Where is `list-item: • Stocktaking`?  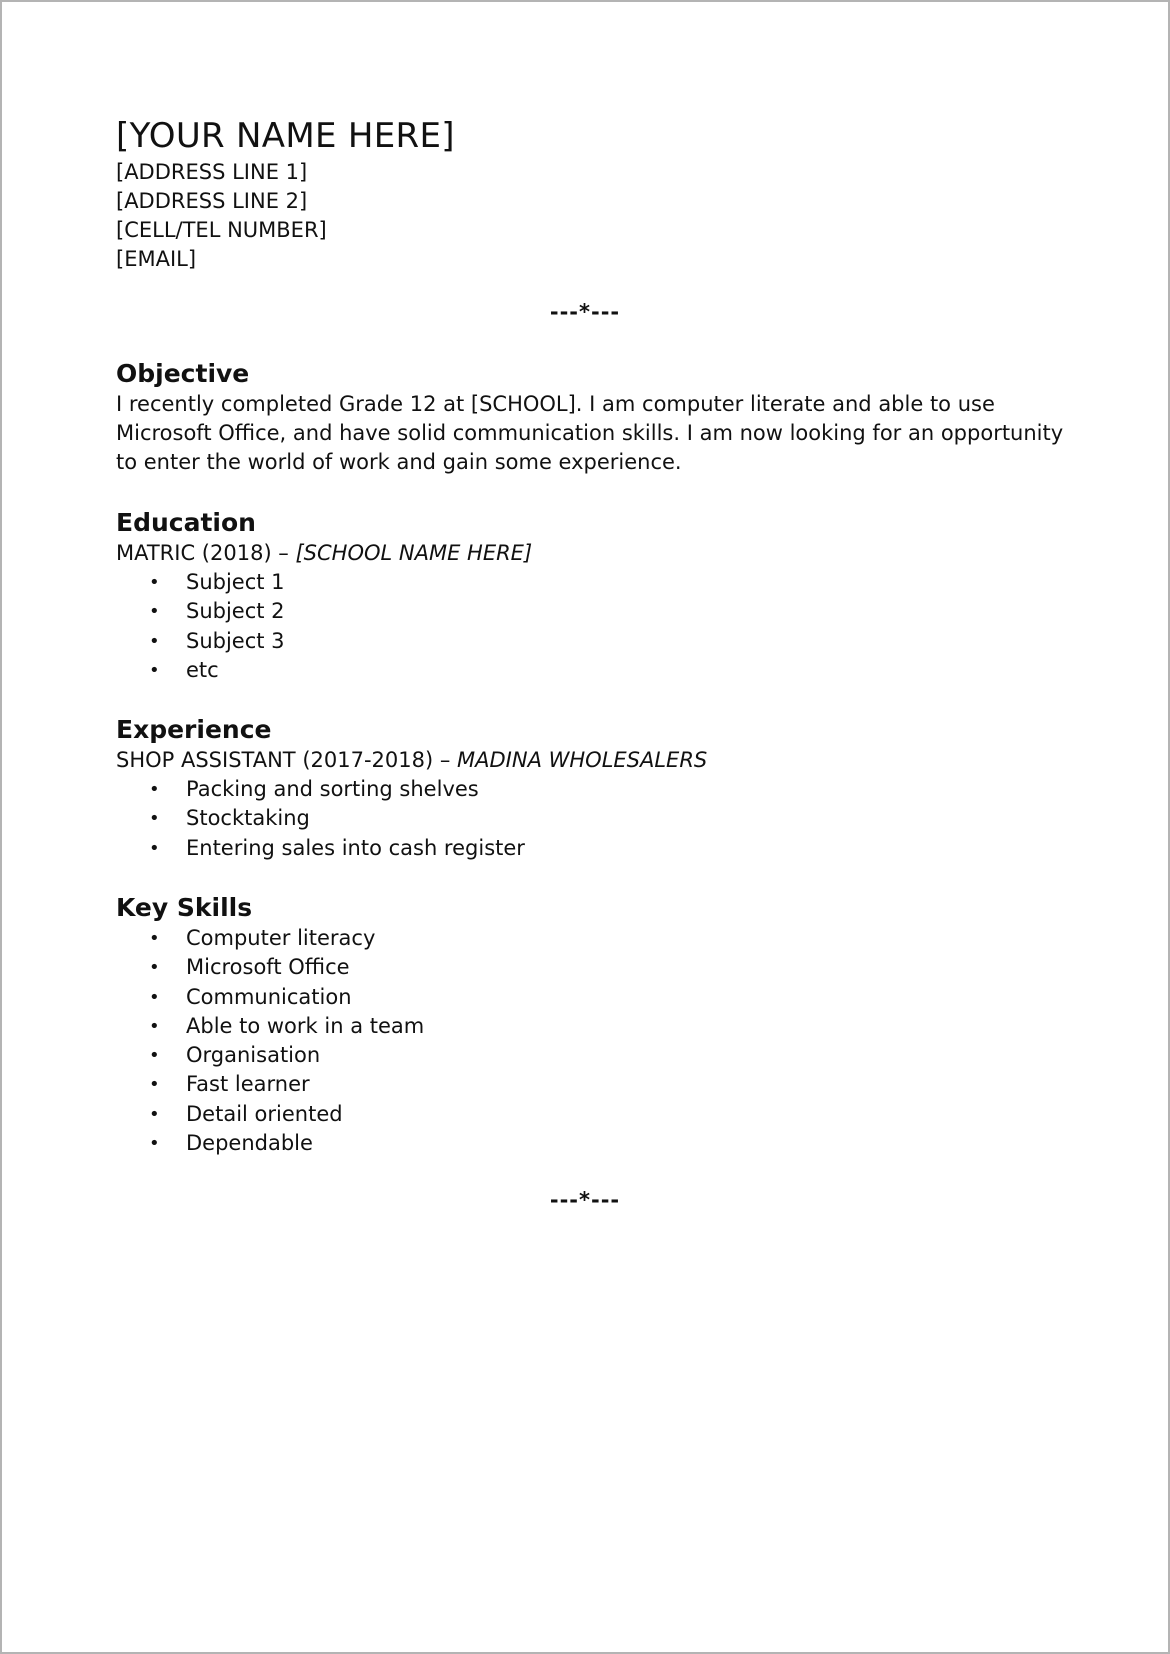 list-item: • Stocktaking is located at coordinates (596, 818).